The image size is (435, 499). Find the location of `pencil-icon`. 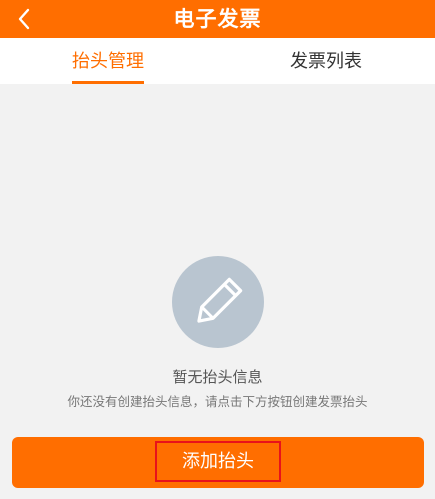

pencil-icon is located at coordinates (220, 300).